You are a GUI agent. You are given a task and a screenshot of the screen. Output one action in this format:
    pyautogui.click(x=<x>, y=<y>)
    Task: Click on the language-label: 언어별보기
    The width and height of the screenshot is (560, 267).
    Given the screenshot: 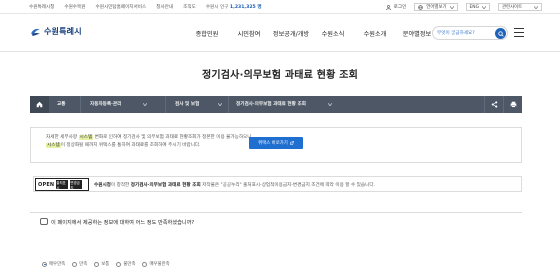 What is the action you would take?
    pyautogui.click(x=436, y=7)
    